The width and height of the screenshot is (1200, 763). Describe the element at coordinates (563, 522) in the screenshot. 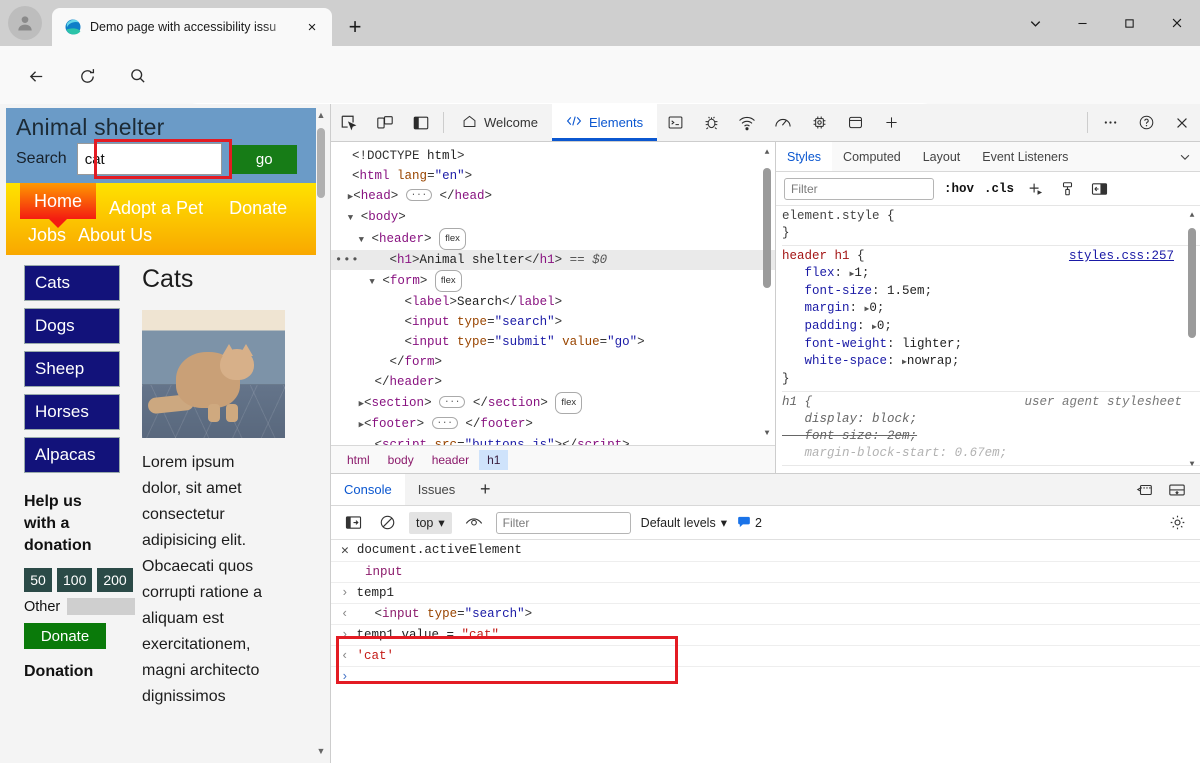

I see `console-filter-input: Filter` at that location.